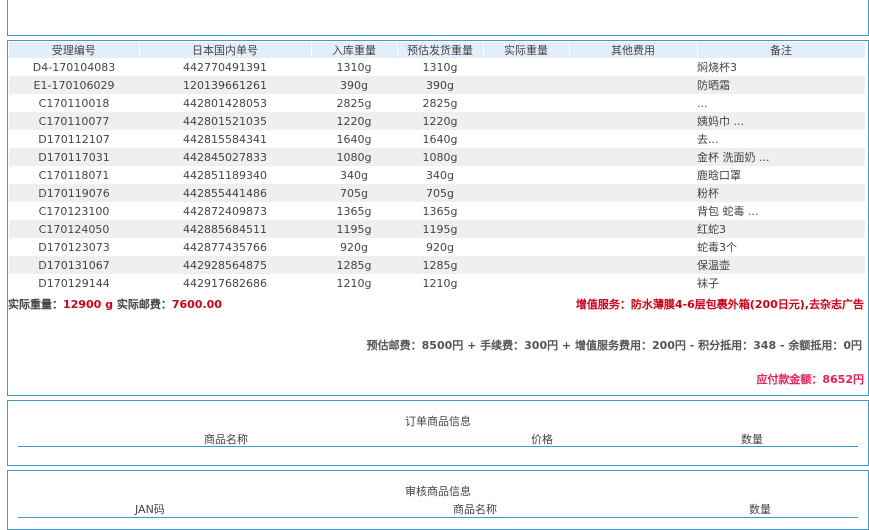  Describe the element at coordinates (354, 50) in the screenshot. I see `column-header: 入库重量` at that location.